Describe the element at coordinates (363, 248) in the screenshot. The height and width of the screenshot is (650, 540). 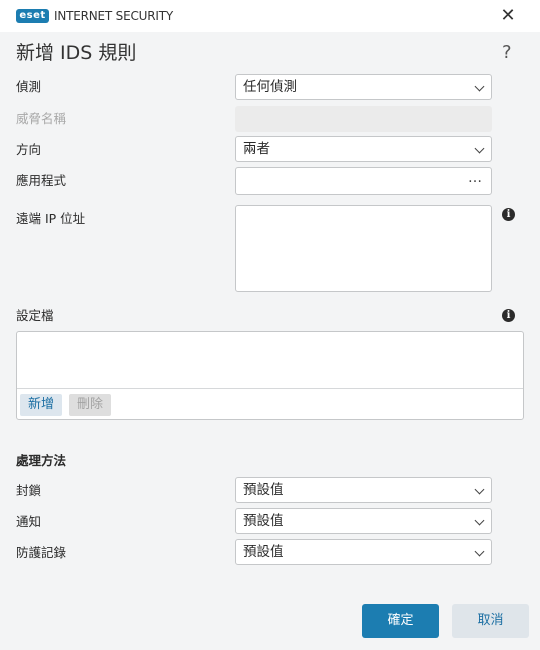
I see `remote-ip-input` at that location.